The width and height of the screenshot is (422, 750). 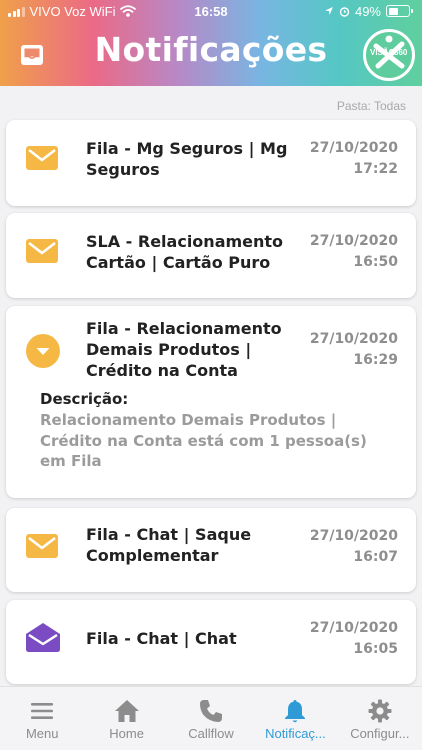 I want to click on notification-title: Fila - Chat | Saque Complementar, so click(x=169, y=545).